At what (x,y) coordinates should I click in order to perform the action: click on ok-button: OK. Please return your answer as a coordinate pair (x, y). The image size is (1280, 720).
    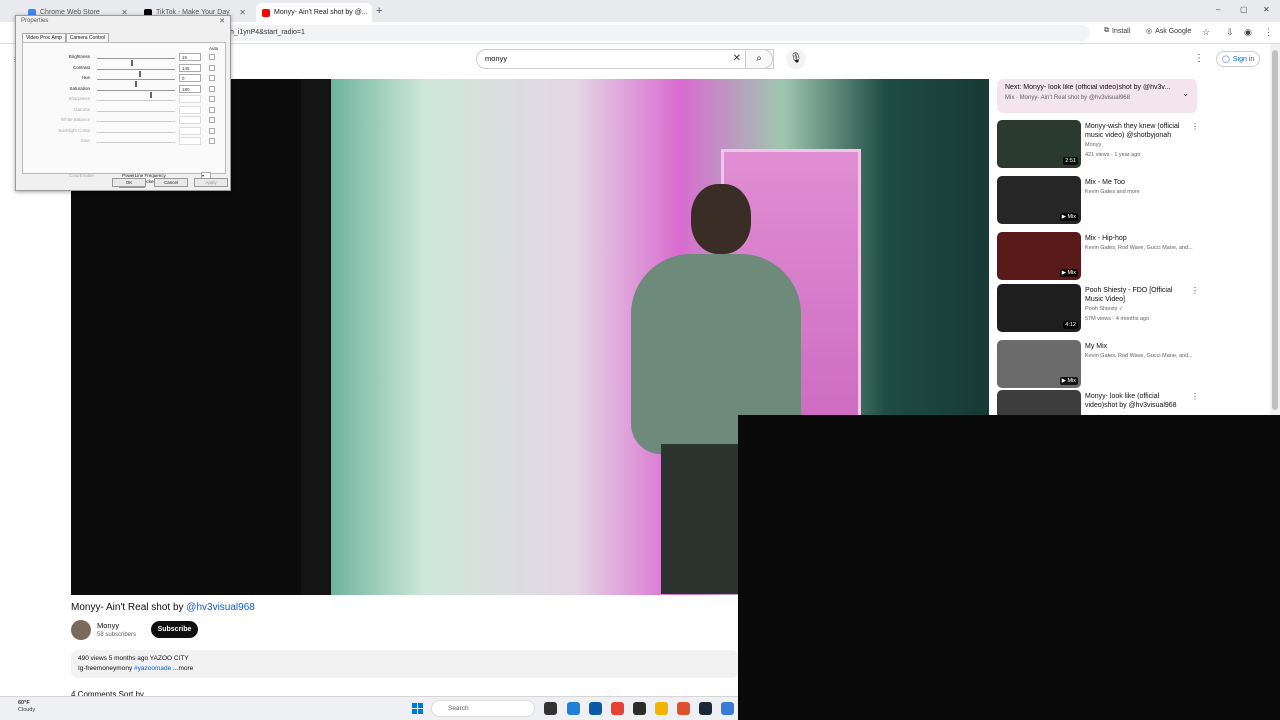
    Looking at the image, I should click on (129, 182).